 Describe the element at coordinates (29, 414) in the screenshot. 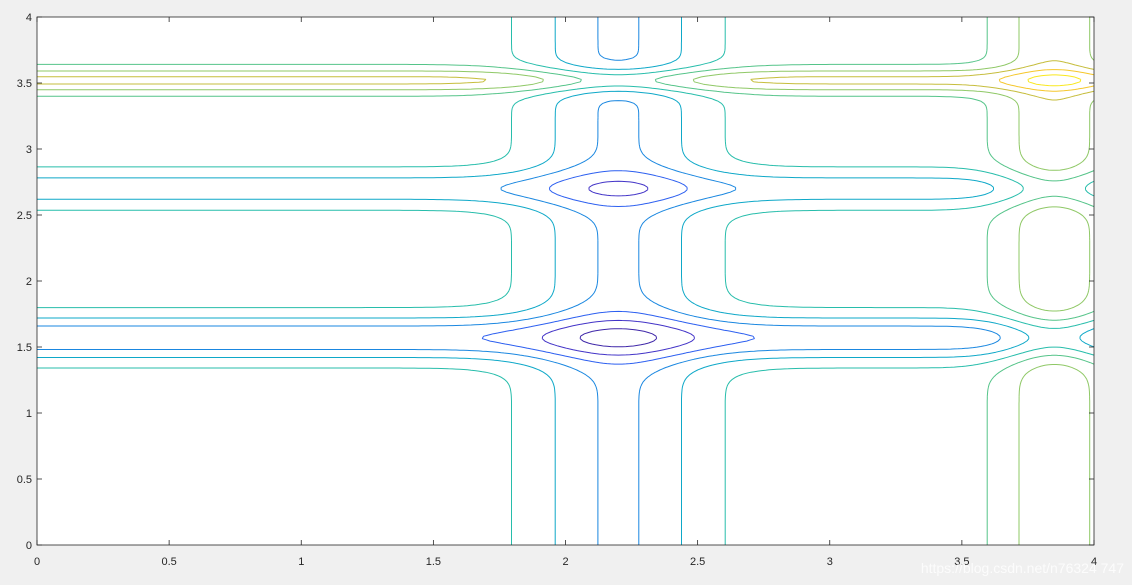

I see `y-tick-label: 1` at that location.